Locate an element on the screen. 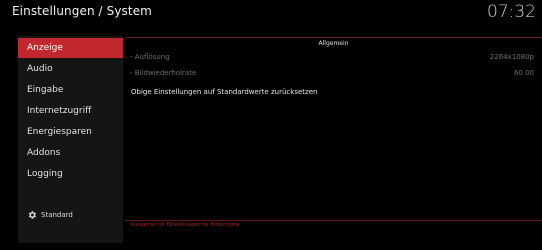  sidebar-item-audio: Audio is located at coordinates (70, 69).